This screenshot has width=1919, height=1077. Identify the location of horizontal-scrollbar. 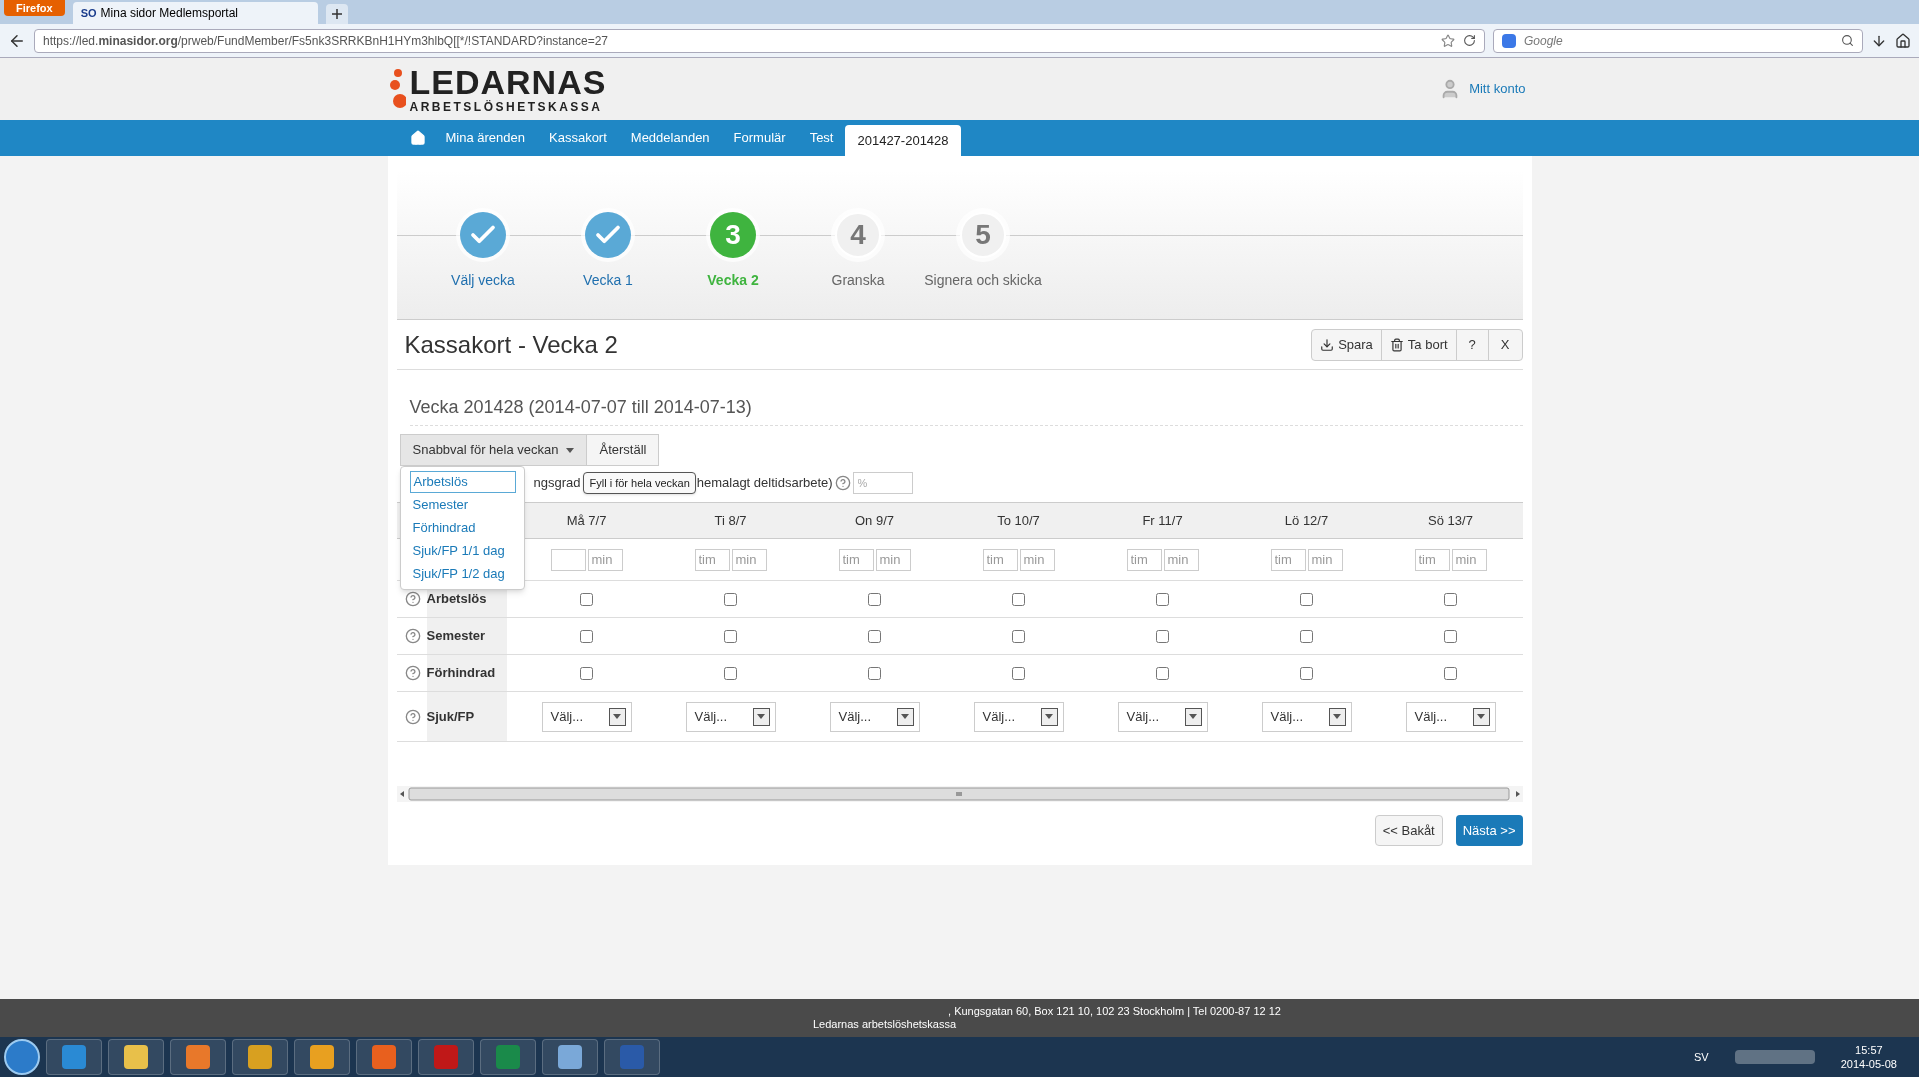
(959, 794).